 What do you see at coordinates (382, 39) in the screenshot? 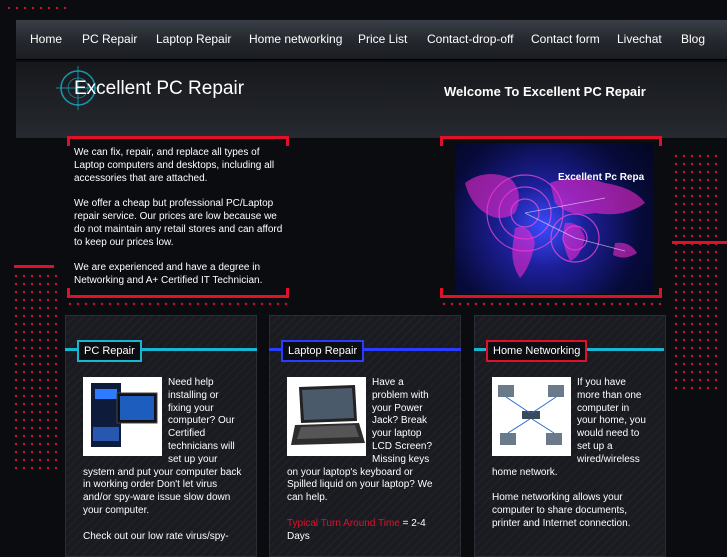
I see `nav-price-list: Price List` at bounding box center [382, 39].